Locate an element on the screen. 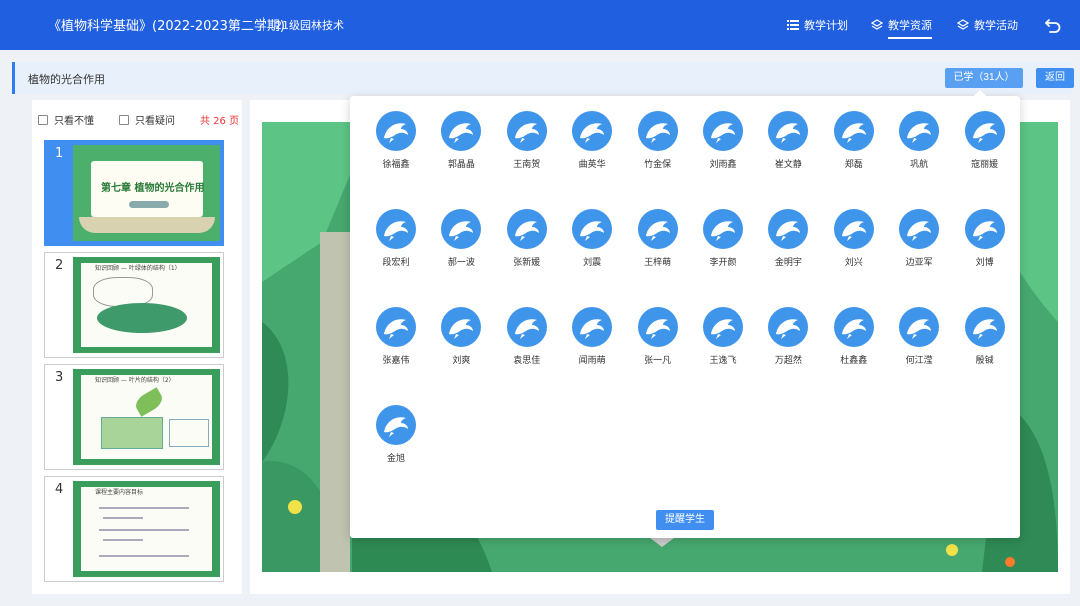 The image size is (1080, 606). student-name: 王南贺 is located at coordinates (527, 165).